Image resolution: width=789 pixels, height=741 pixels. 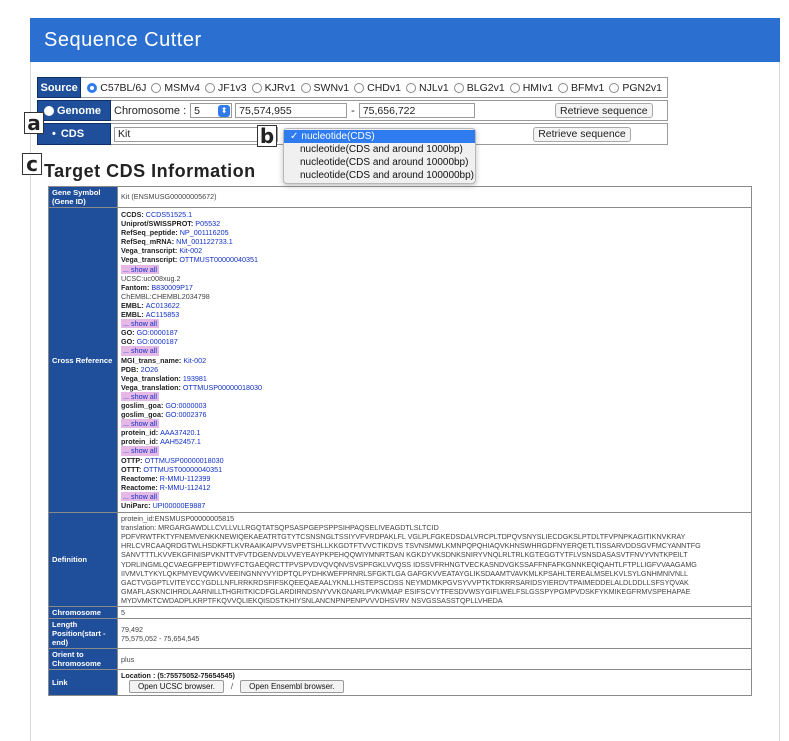 What do you see at coordinates (379, 162) in the screenshot?
I see `dropdown-option: nucleotide(CDS and around 10000bp)` at bounding box center [379, 162].